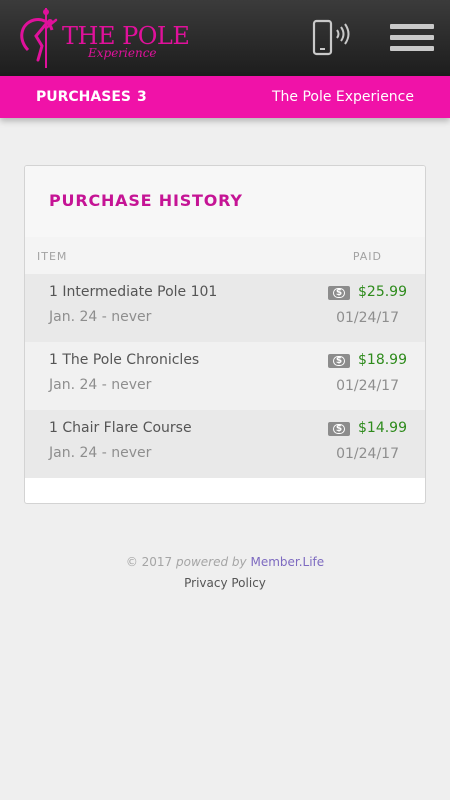  What do you see at coordinates (382, 360) in the screenshot?
I see `item-price: $18.99` at bounding box center [382, 360].